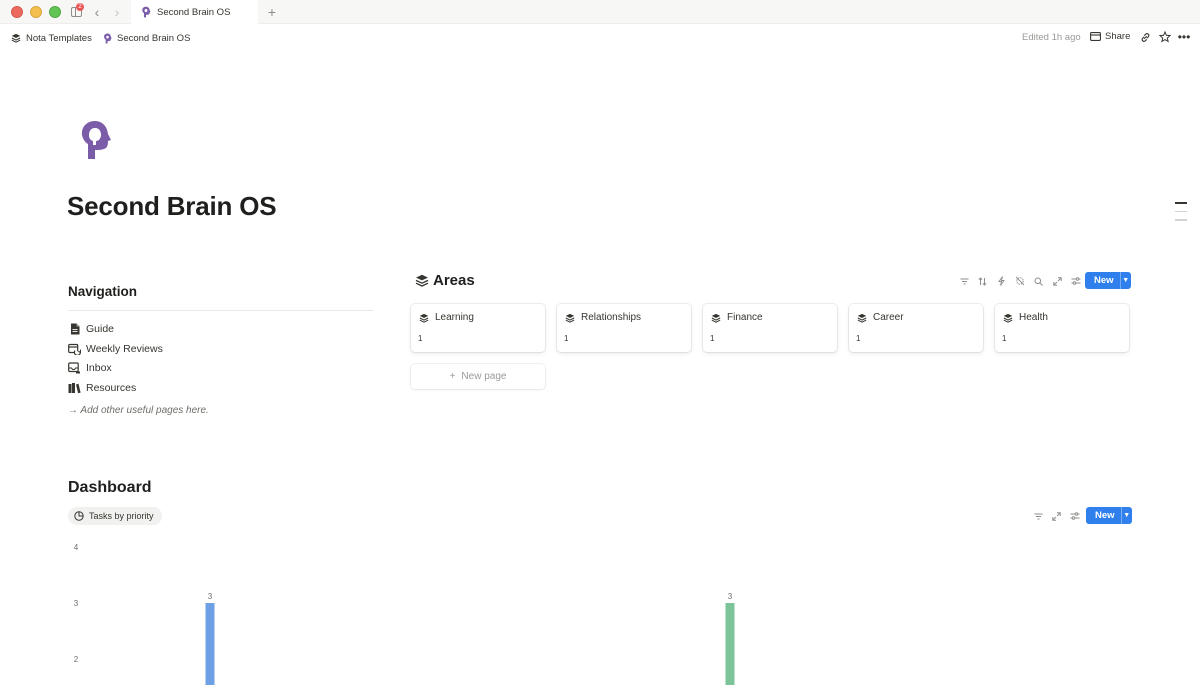 The image size is (1200, 685). Describe the element at coordinates (770, 328) in the screenshot. I see `area-card-finance: Finance 1` at that location.